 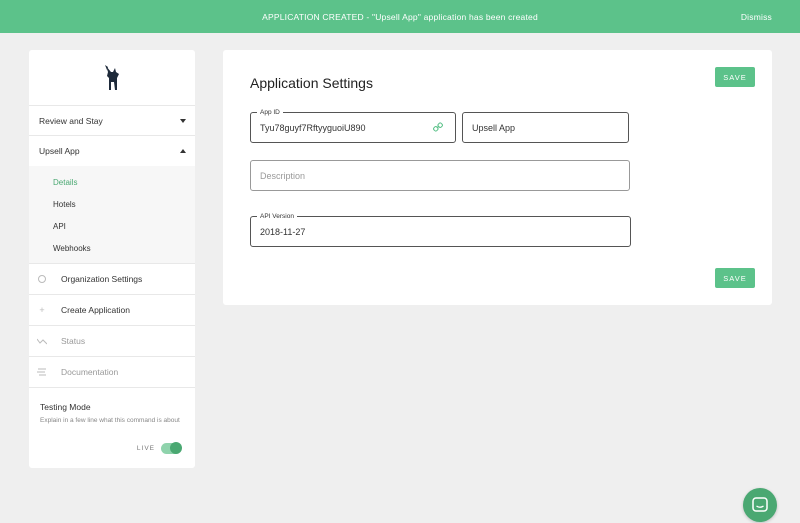 I want to click on live-label: LIVE, so click(x=145, y=448).